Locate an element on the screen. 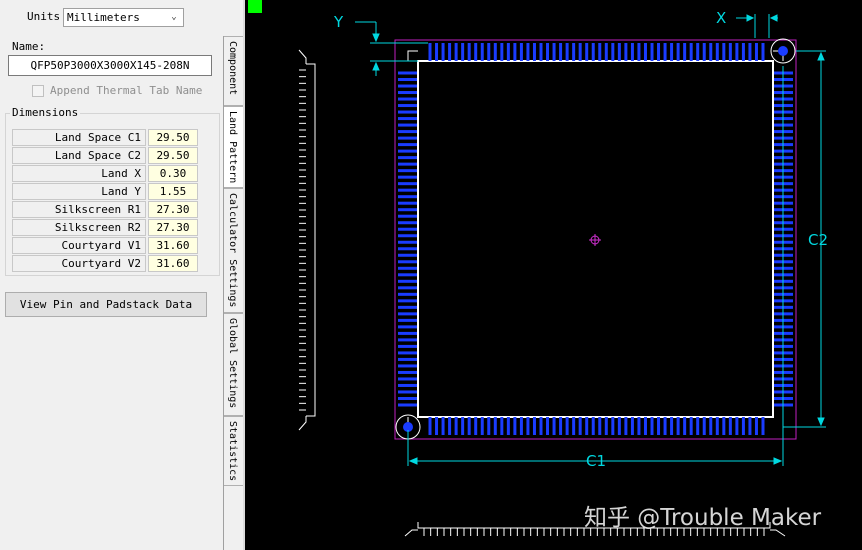  tab-statistics: Statistics is located at coordinates (234, 451).